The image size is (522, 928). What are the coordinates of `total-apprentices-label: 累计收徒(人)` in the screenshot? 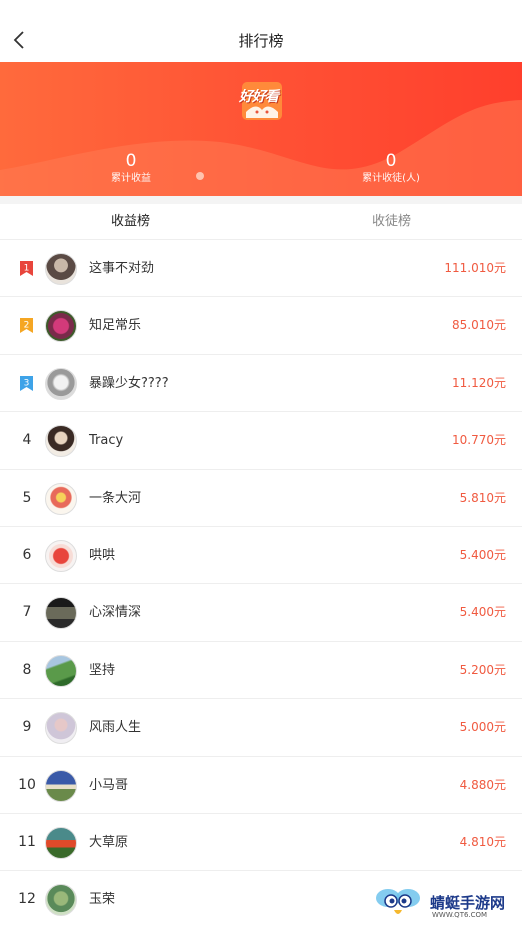 It's located at (391, 178).